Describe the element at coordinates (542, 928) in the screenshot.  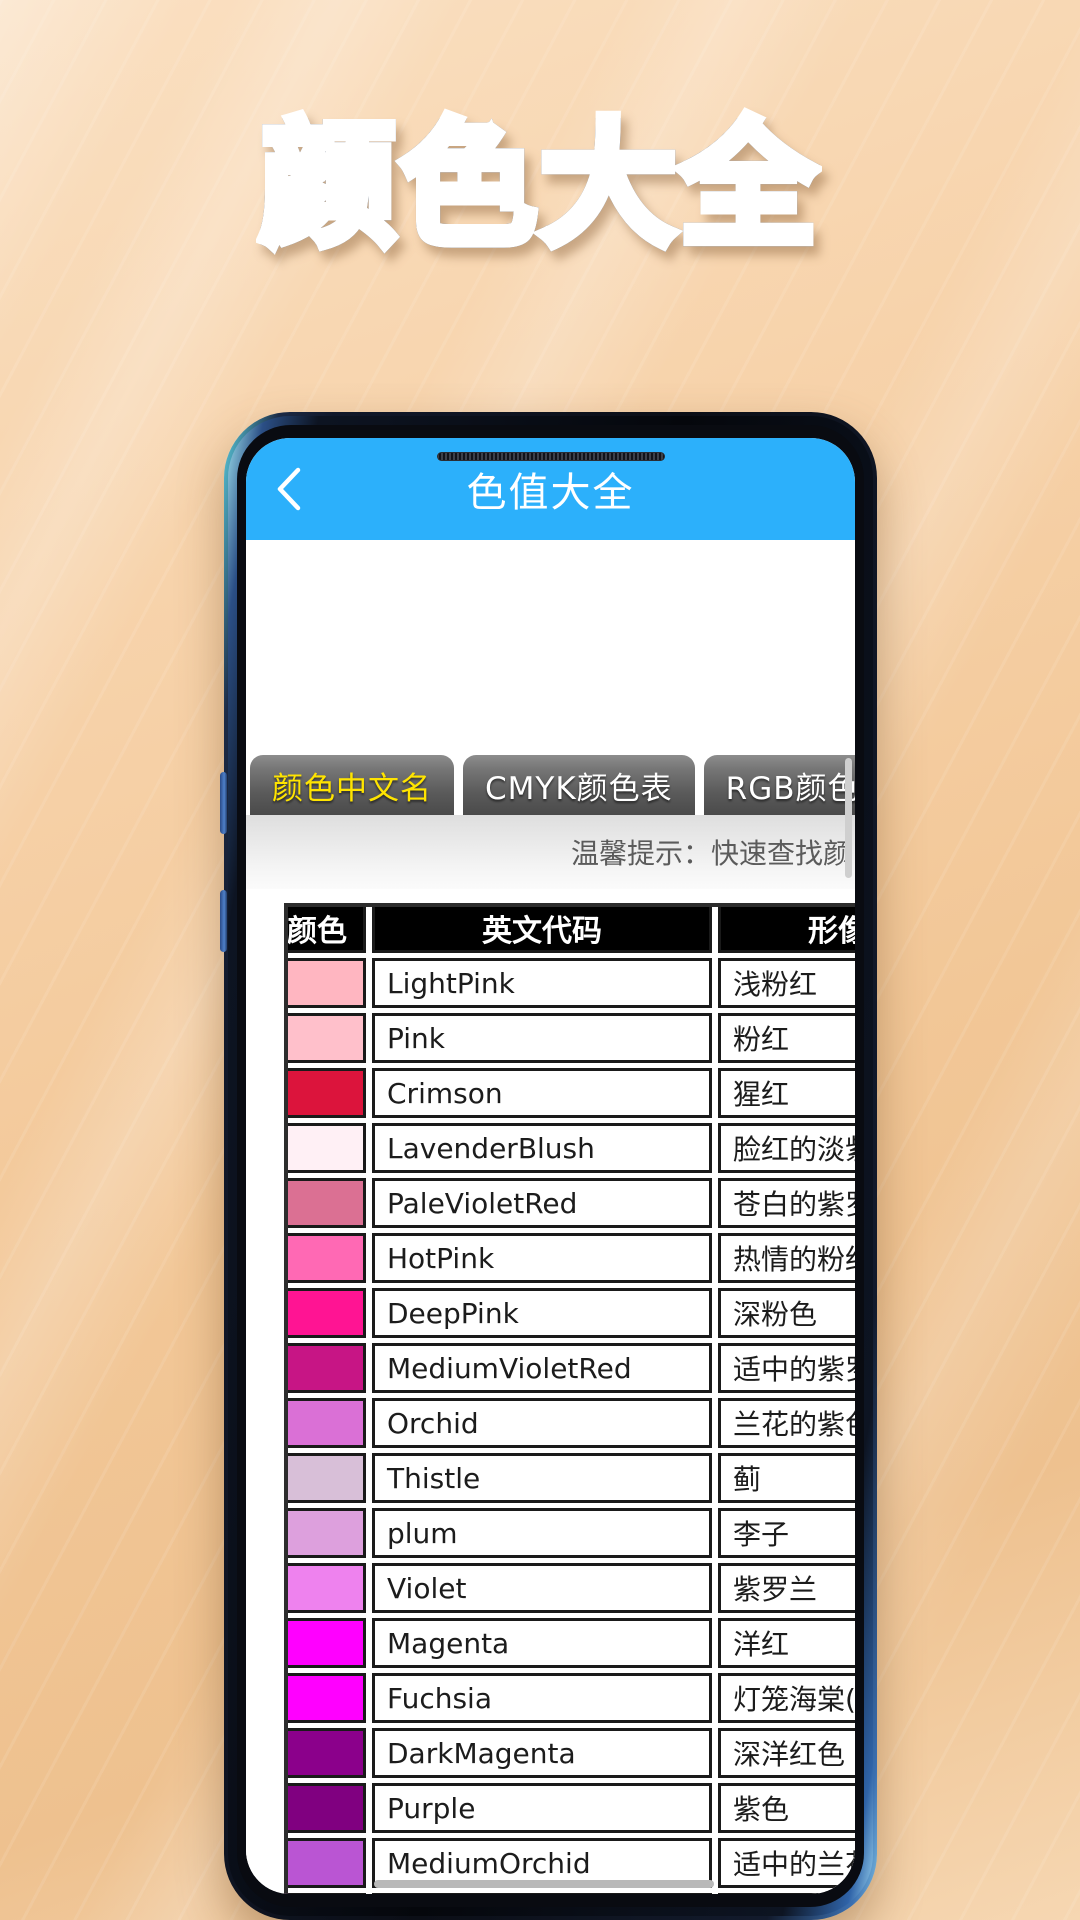
I see `table-header-cell: 英文代码` at that location.